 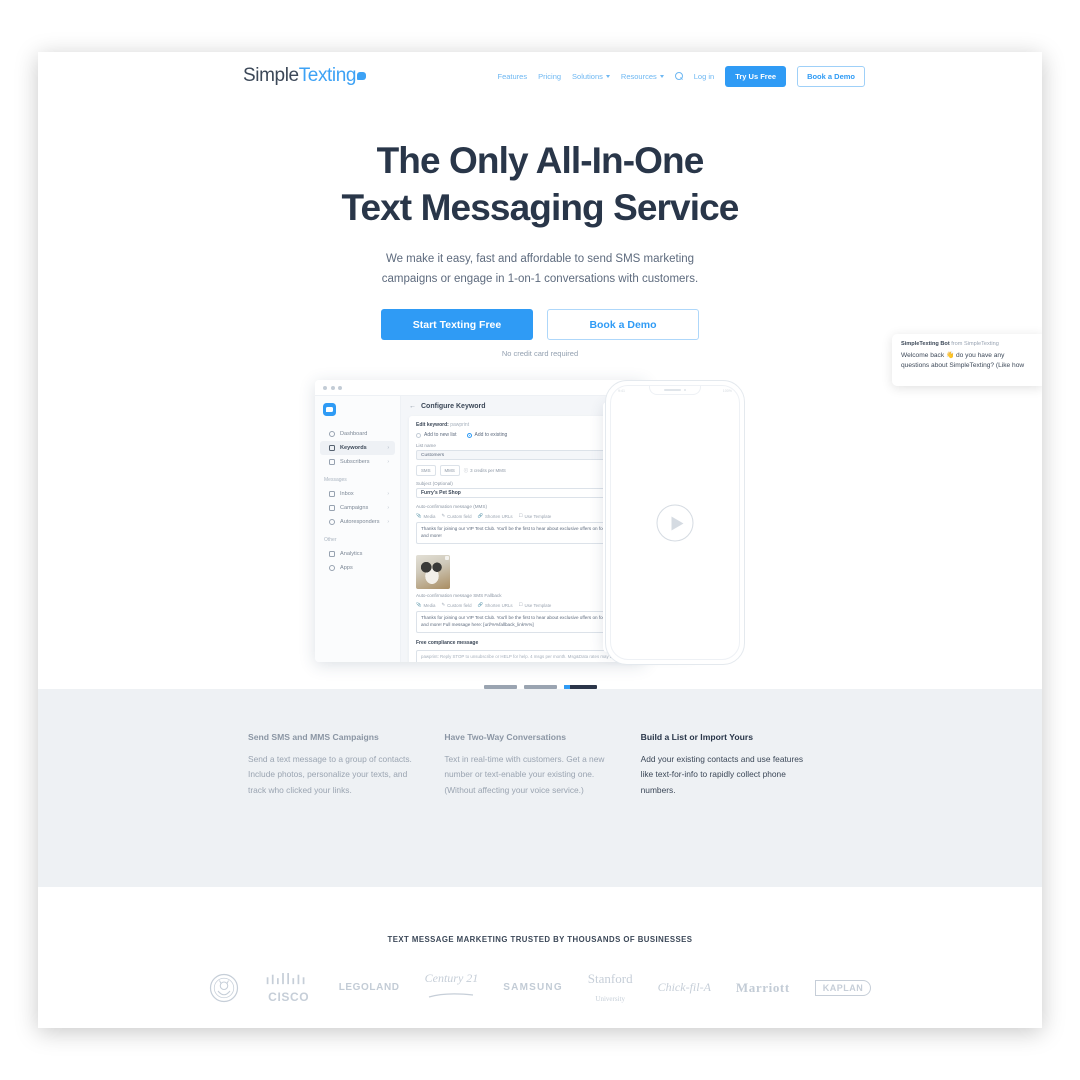 What do you see at coordinates (531, 737) in the screenshot?
I see `feature-title: Have Two-Way Conversations` at bounding box center [531, 737].